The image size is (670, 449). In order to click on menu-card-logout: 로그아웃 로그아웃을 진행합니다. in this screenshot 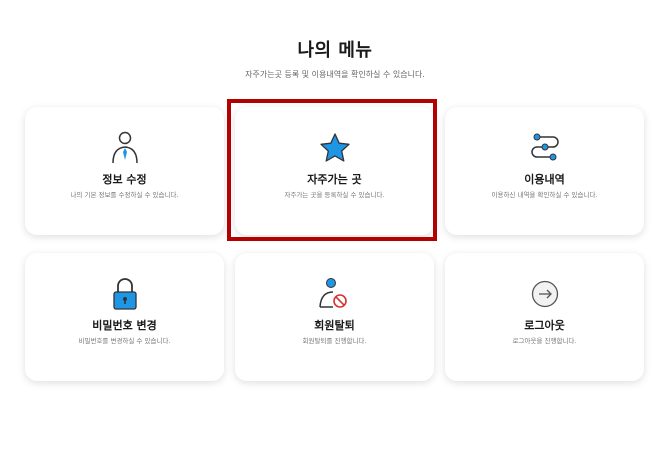, I will do `click(544, 317)`.